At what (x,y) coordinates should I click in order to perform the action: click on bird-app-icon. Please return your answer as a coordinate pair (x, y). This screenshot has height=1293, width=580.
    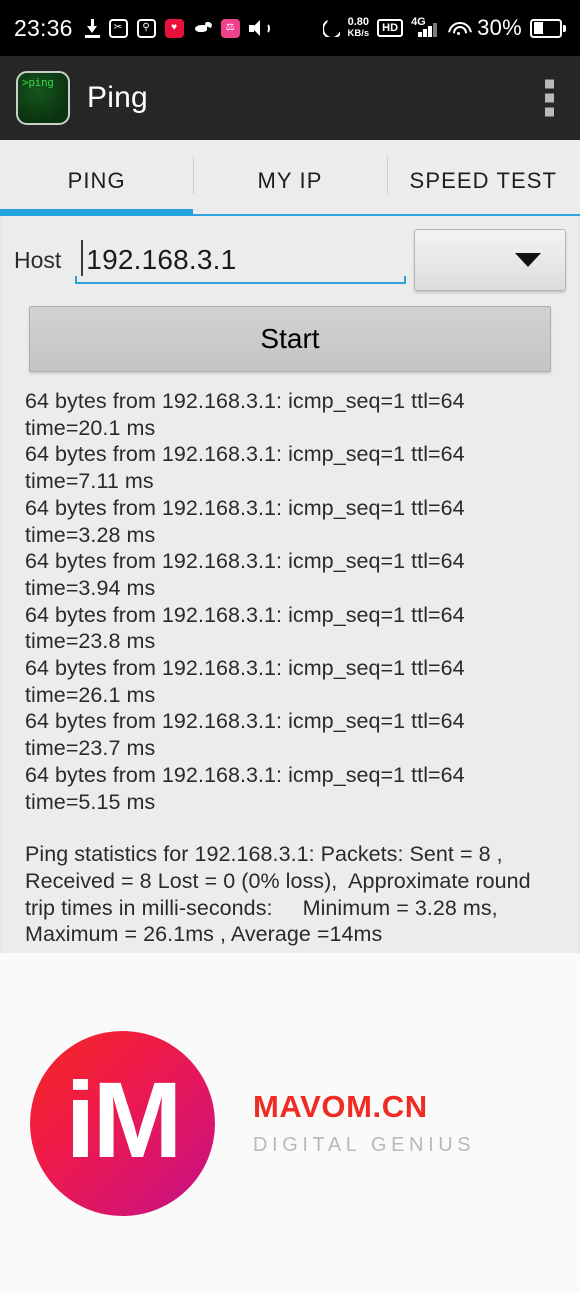
    Looking at the image, I should click on (202, 28).